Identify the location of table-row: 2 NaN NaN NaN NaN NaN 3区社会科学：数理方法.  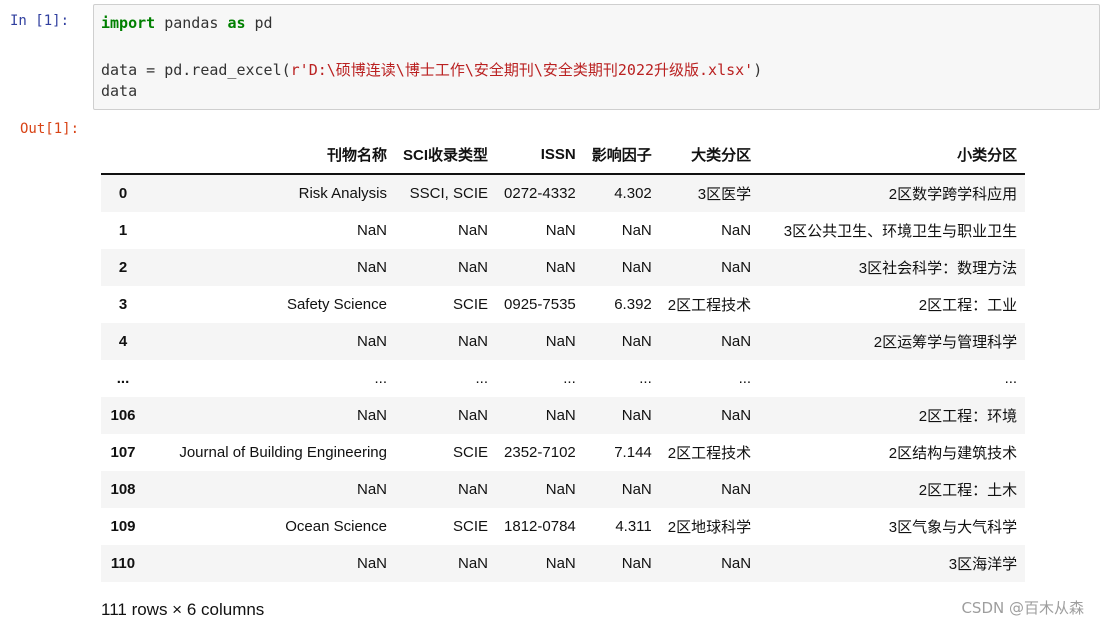
(563, 267).